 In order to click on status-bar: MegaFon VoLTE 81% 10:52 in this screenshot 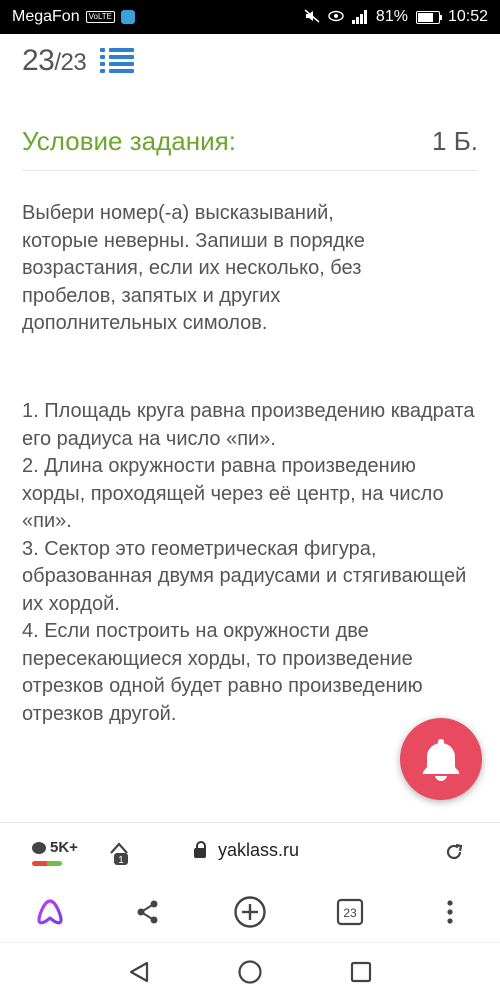, I will do `click(250, 17)`.